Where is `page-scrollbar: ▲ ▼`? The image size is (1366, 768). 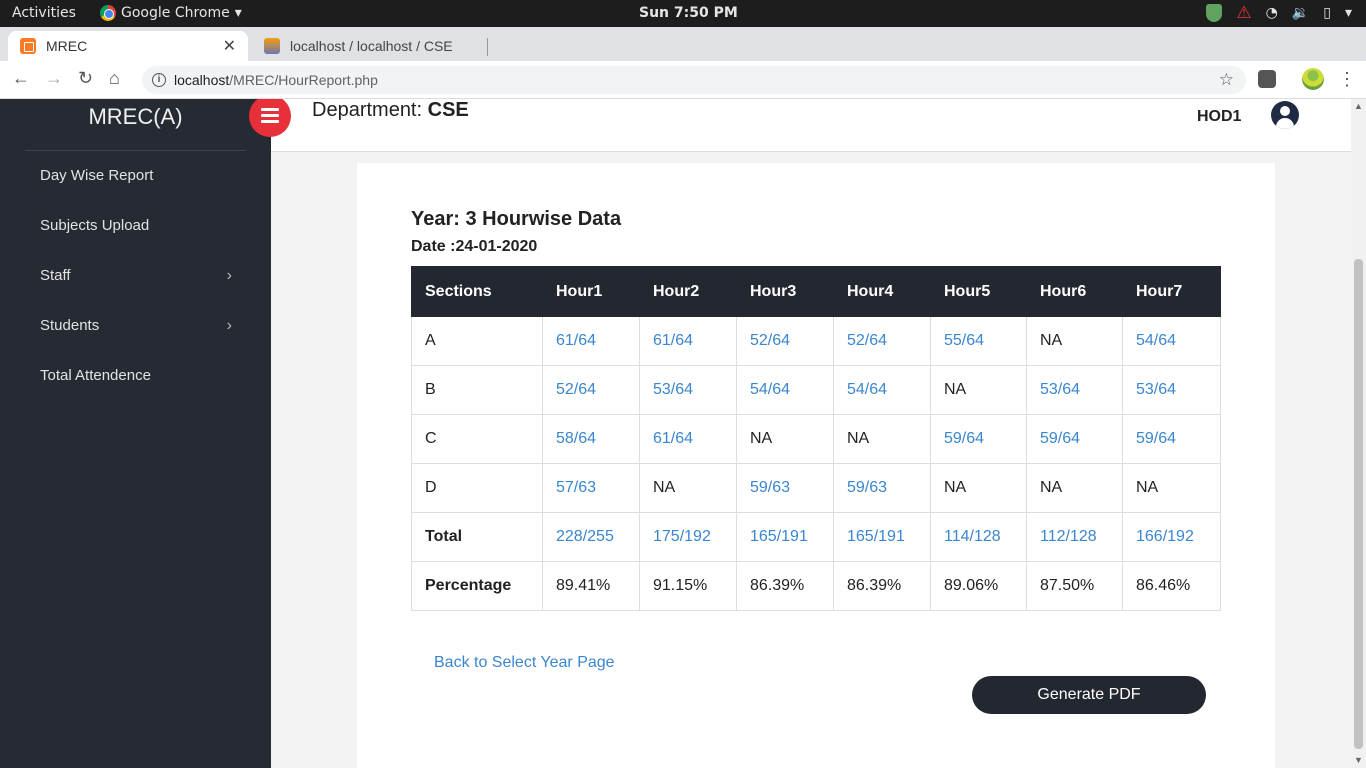 page-scrollbar: ▲ ▼ is located at coordinates (1358, 433).